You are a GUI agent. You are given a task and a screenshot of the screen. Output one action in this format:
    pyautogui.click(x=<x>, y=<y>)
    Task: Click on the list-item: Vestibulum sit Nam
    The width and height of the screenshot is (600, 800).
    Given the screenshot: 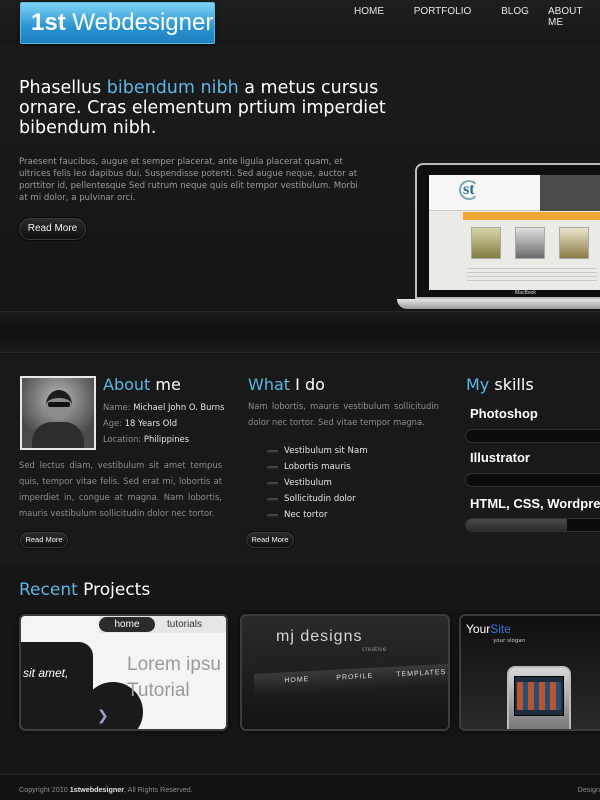 What is the action you would take?
    pyautogui.click(x=317, y=451)
    